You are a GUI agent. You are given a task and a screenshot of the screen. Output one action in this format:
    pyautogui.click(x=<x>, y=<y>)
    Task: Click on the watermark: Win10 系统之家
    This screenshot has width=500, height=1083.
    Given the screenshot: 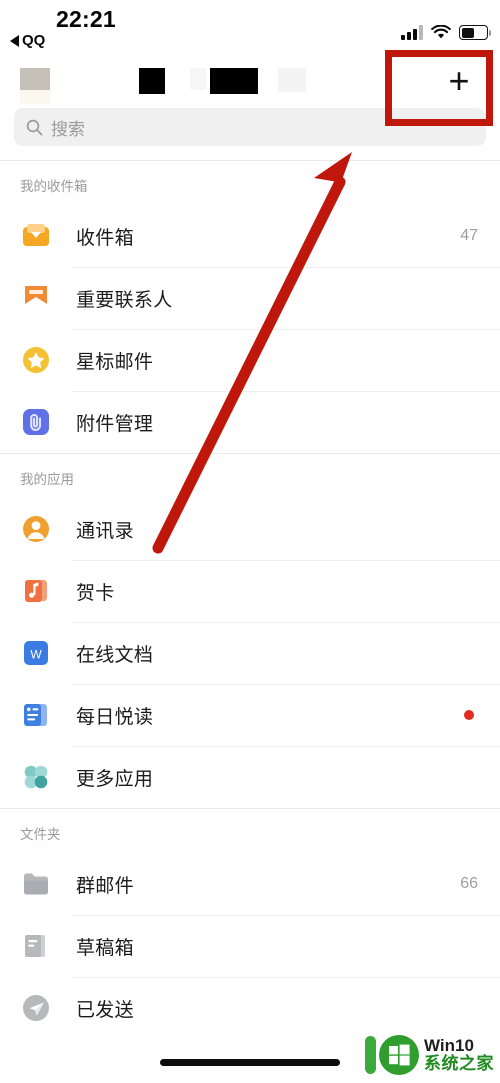 What is the action you would take?
    pyautogui.click(x=429, y=1055)
    